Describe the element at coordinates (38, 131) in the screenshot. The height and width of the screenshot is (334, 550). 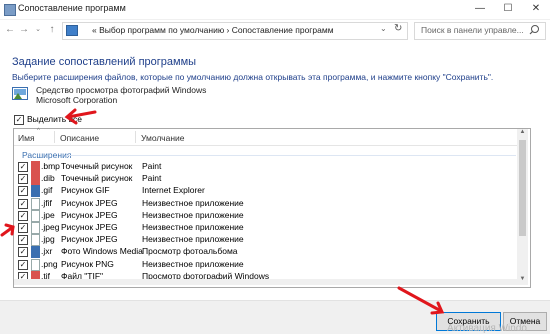
I see `sort-up-icon: ^` at that location.